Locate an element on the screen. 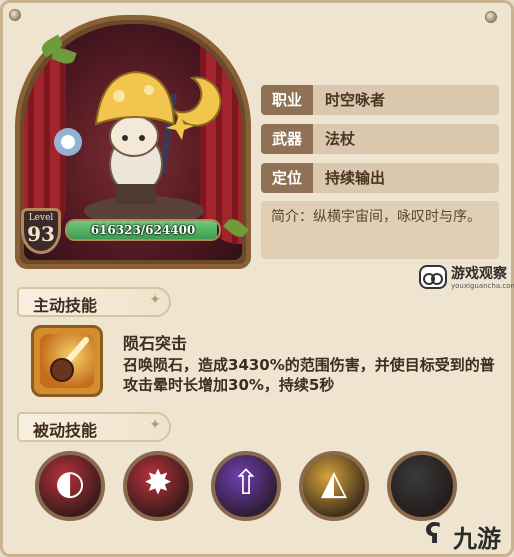 The image size is (514, 557). info-label: 定位 is located at coordinates (287, 178).